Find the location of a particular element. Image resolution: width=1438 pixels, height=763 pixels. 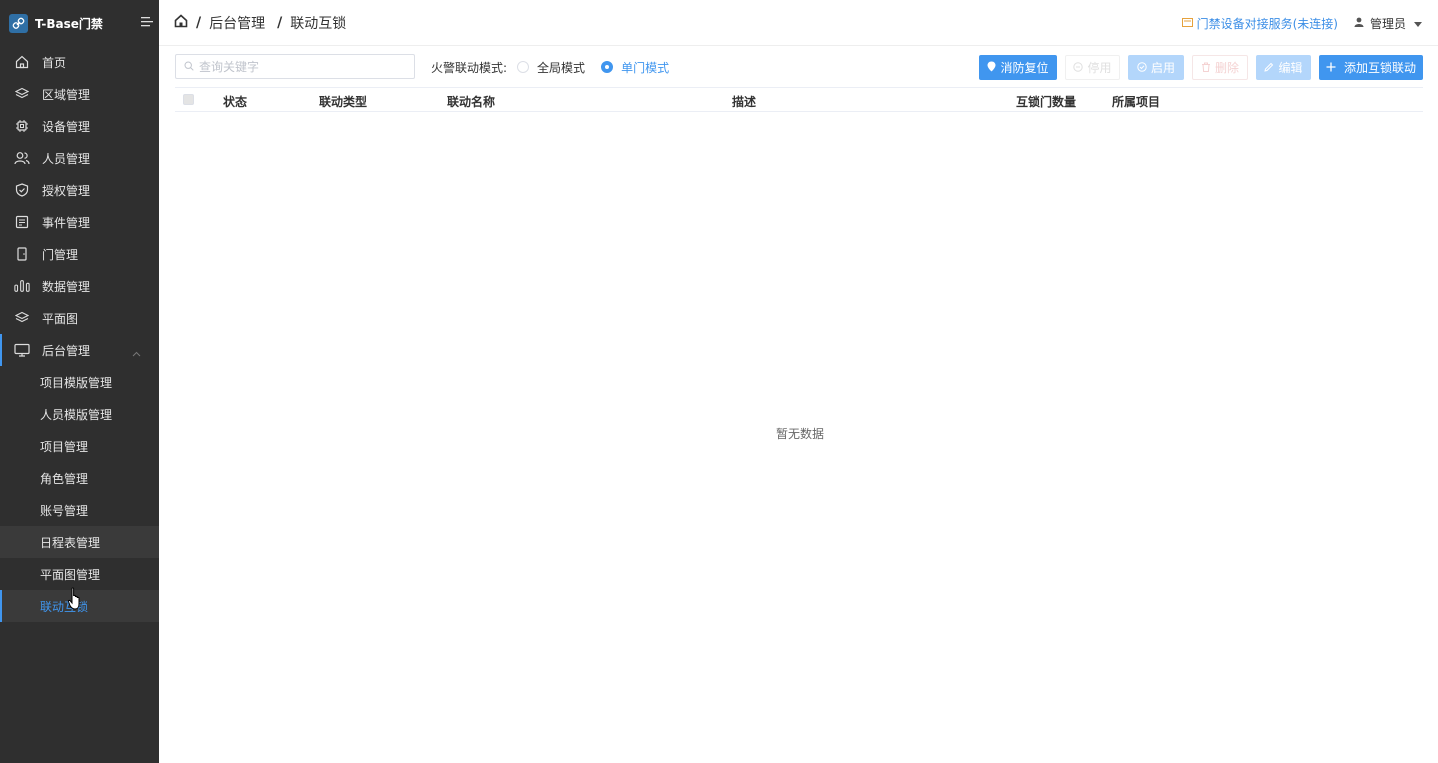

disable-button: 停用 is located at coordinates (1092, 67).